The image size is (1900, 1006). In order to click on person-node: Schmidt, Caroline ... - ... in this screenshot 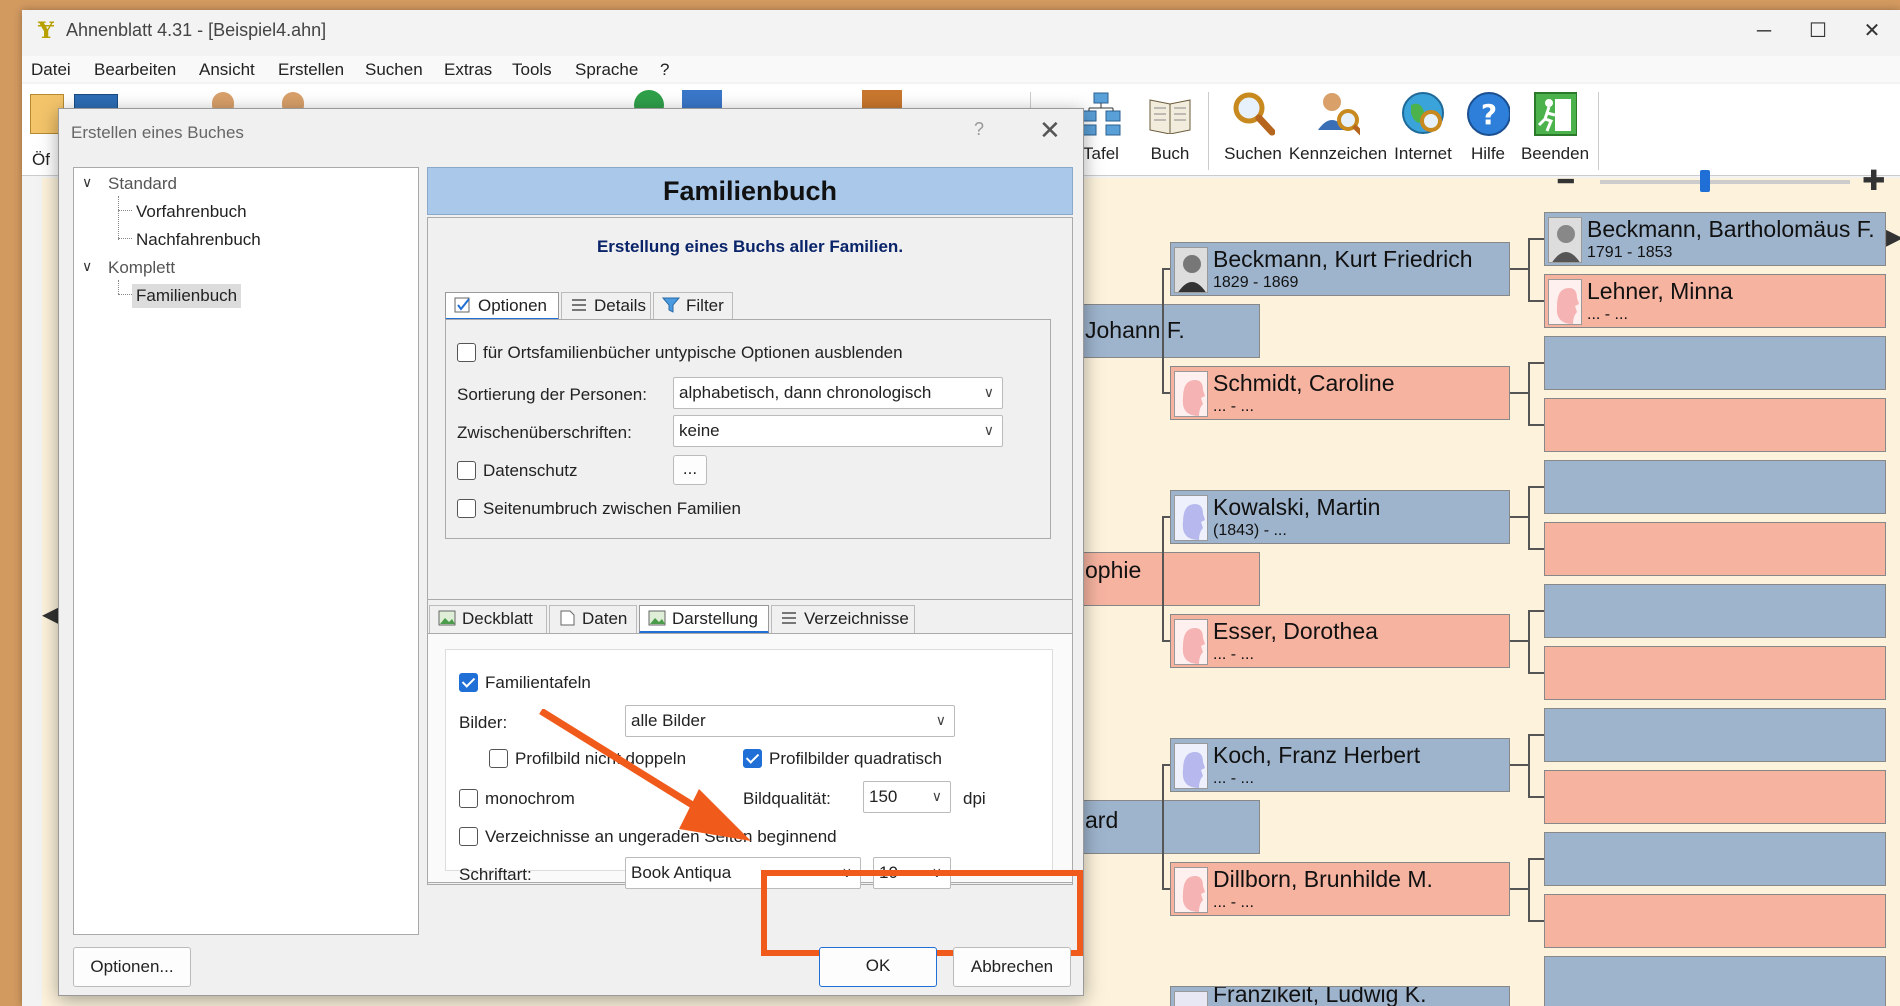, I will do `click(1340, 393)`.